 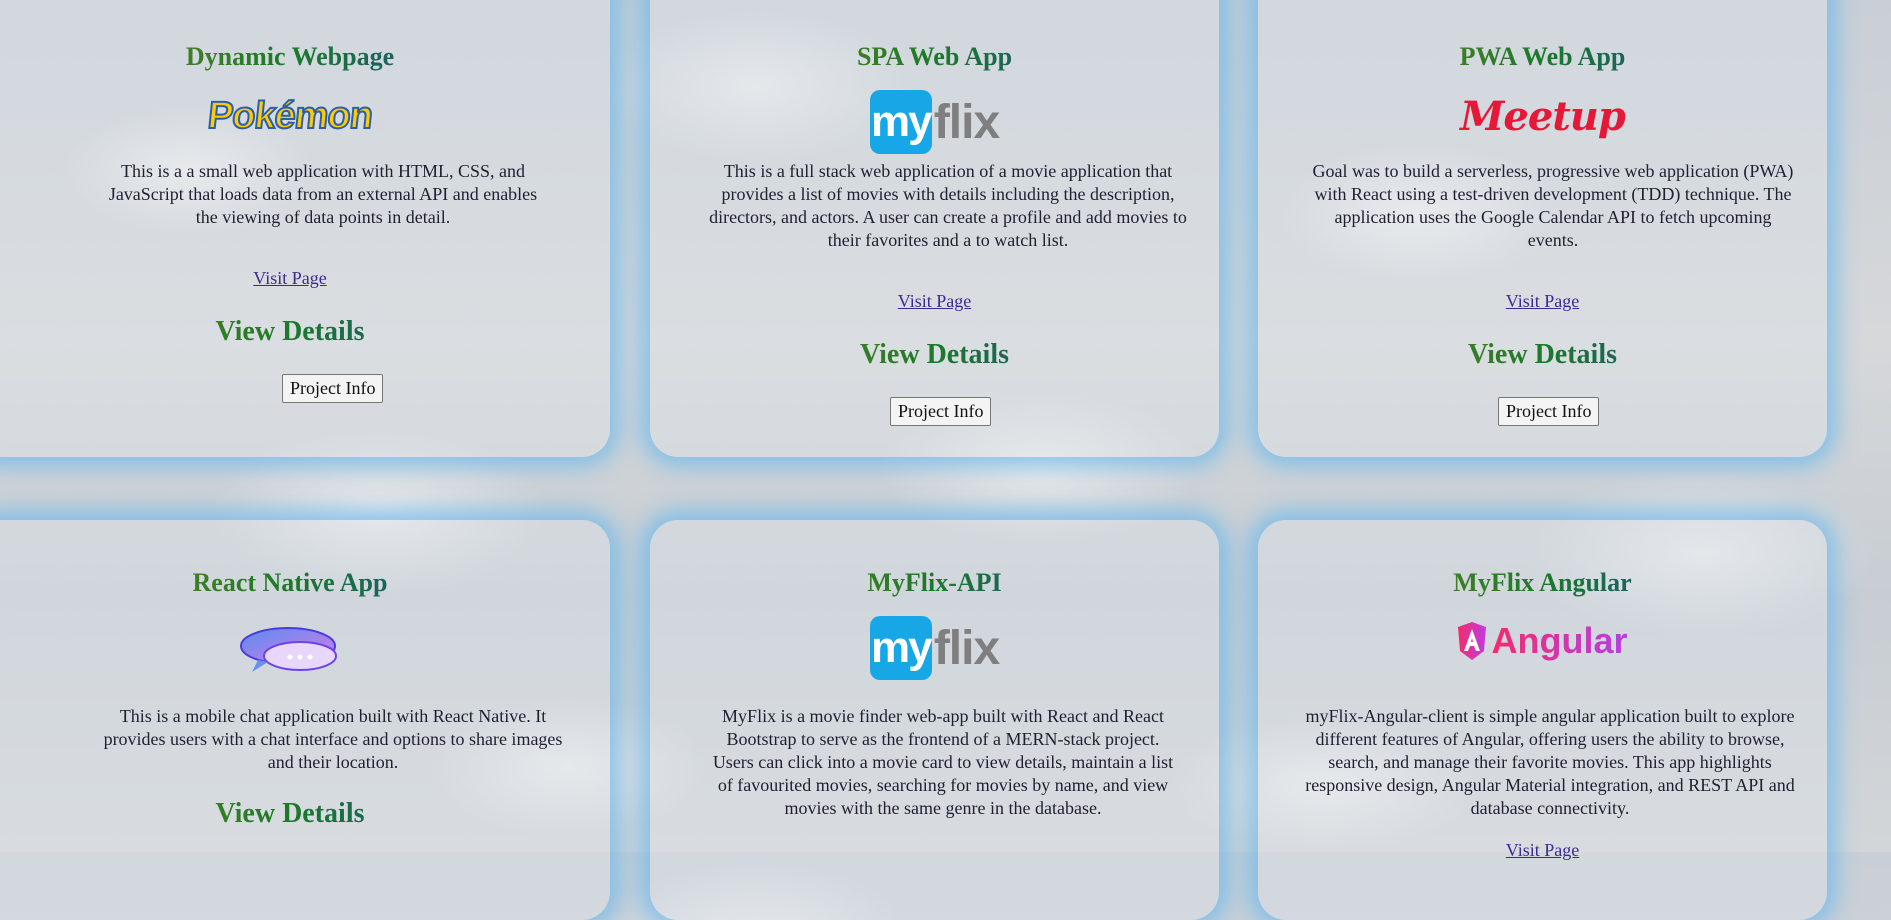 I want to click on meetup-logo-wrap: Meetup, so click(x=1542, y=116).